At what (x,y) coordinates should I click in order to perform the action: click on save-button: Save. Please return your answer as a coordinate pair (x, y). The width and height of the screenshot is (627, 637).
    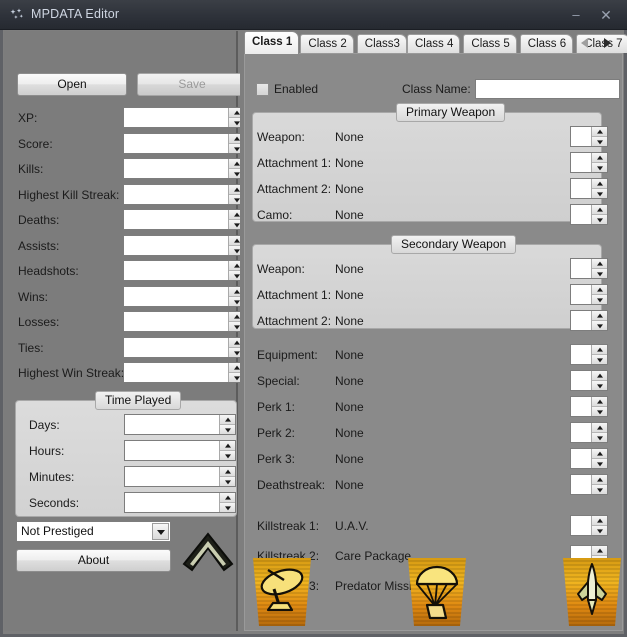
    Looking at the image, I should click on (192, 84).